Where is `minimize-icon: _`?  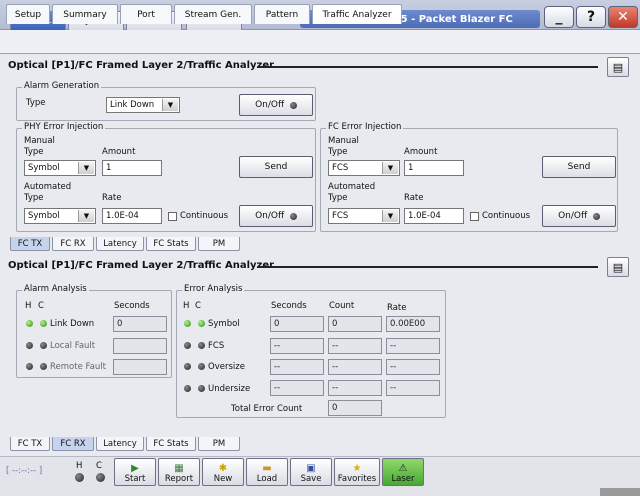 minimize-icon: _ is located at coordinates (559, 17).